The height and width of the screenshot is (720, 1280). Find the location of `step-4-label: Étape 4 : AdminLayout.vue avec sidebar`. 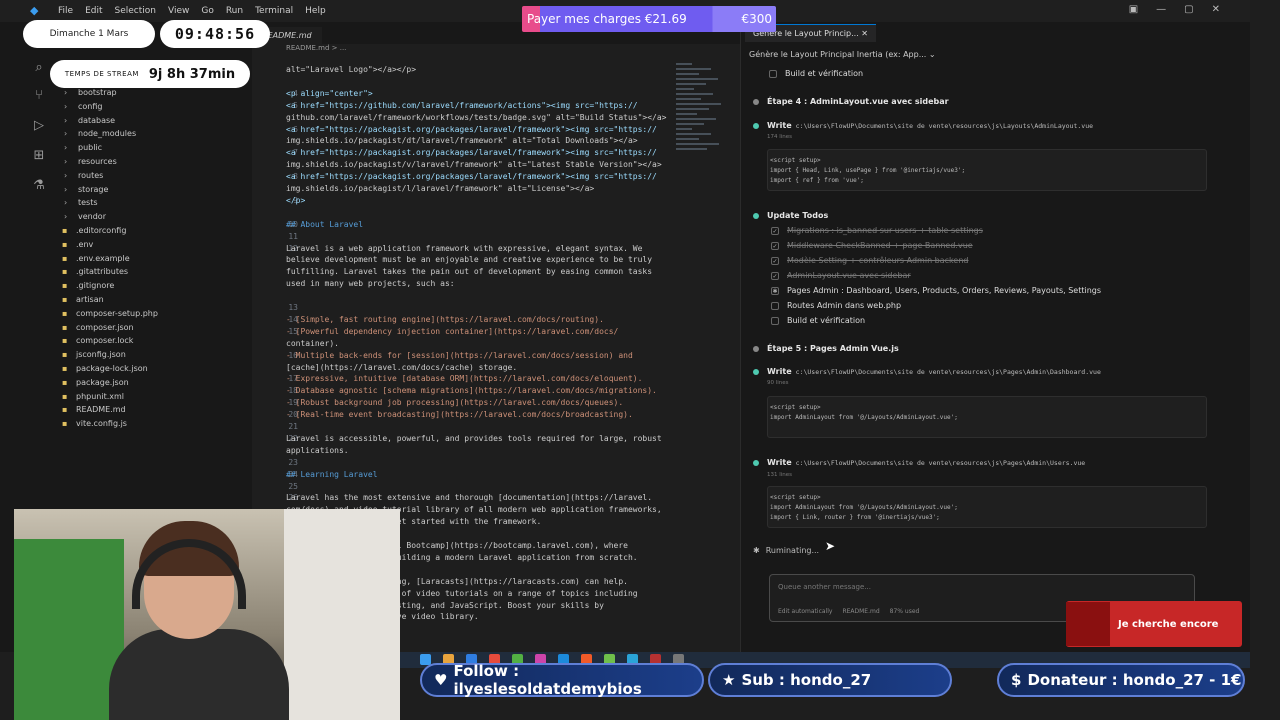

step-4-label: Étape 4 : AdminLayout.vue avec sidebar is located at coordinates (858, 101).